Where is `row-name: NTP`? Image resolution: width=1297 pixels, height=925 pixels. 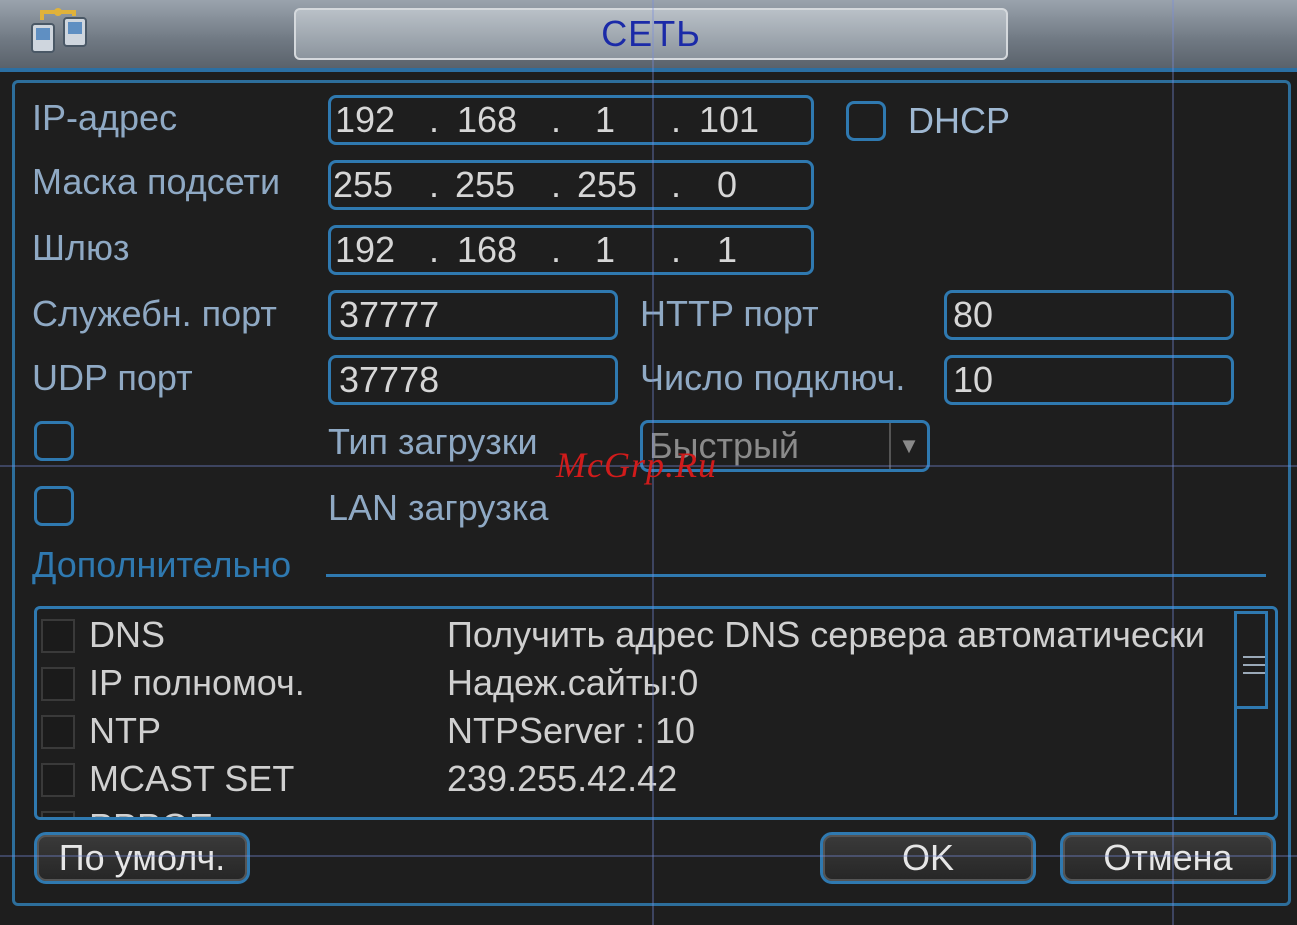 row-name: NTP is located at coordinates (125, 730).